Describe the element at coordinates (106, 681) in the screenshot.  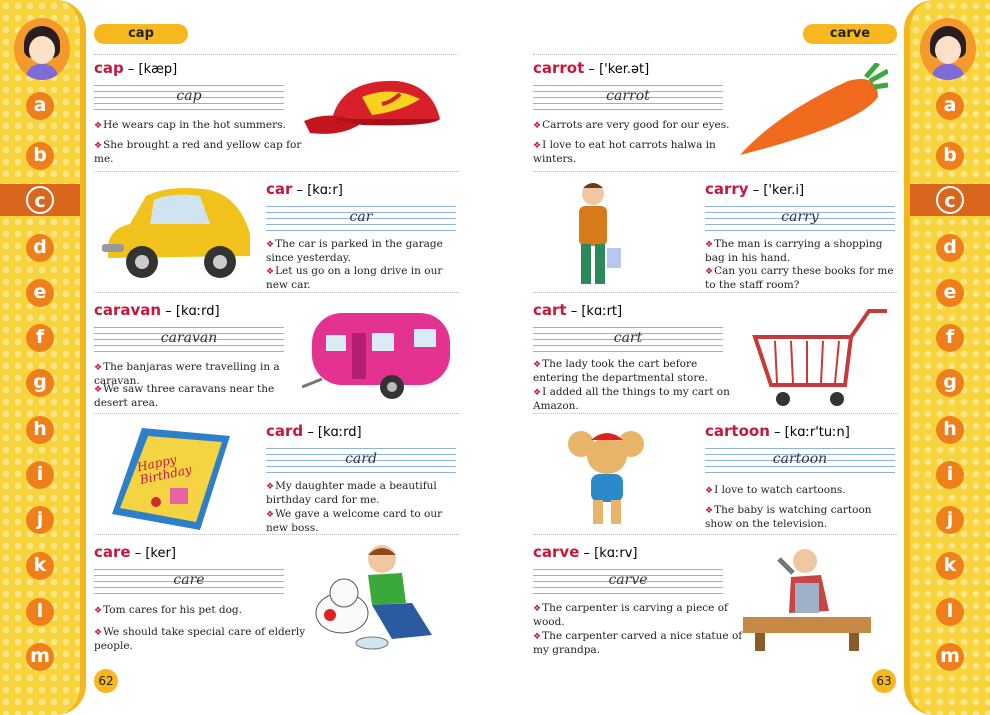
I see `page-number-left: 62` at that location.